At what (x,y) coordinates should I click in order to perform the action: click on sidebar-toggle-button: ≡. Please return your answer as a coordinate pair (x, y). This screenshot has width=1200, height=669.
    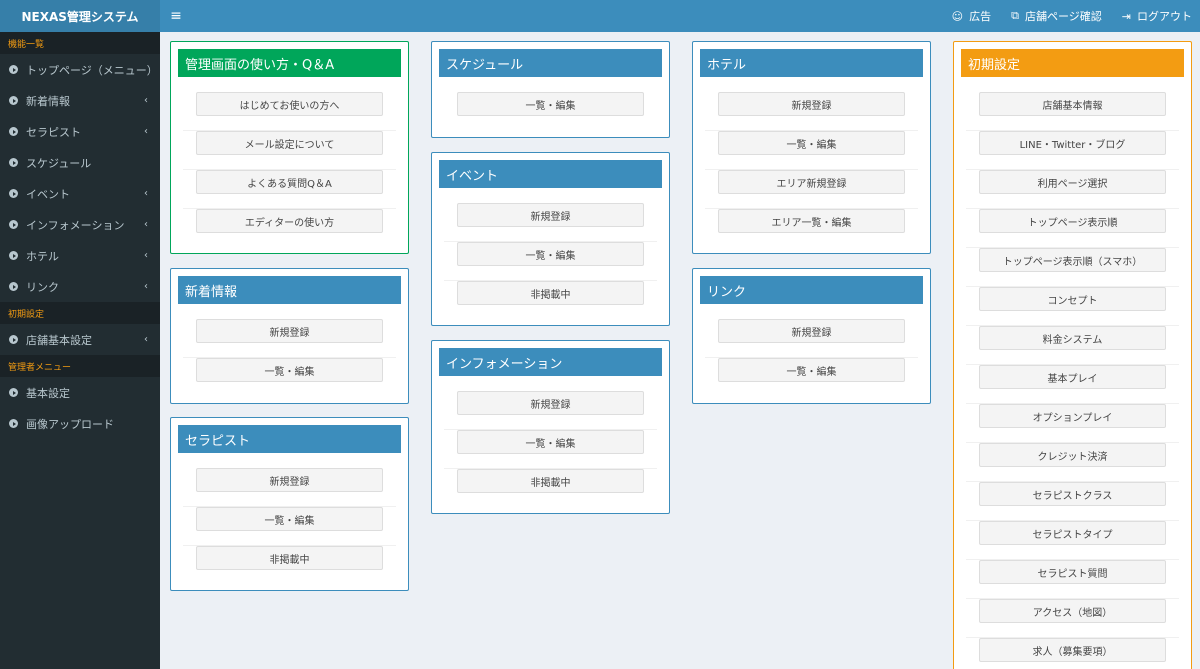
    Looking at the image, I should click on (176, 16).